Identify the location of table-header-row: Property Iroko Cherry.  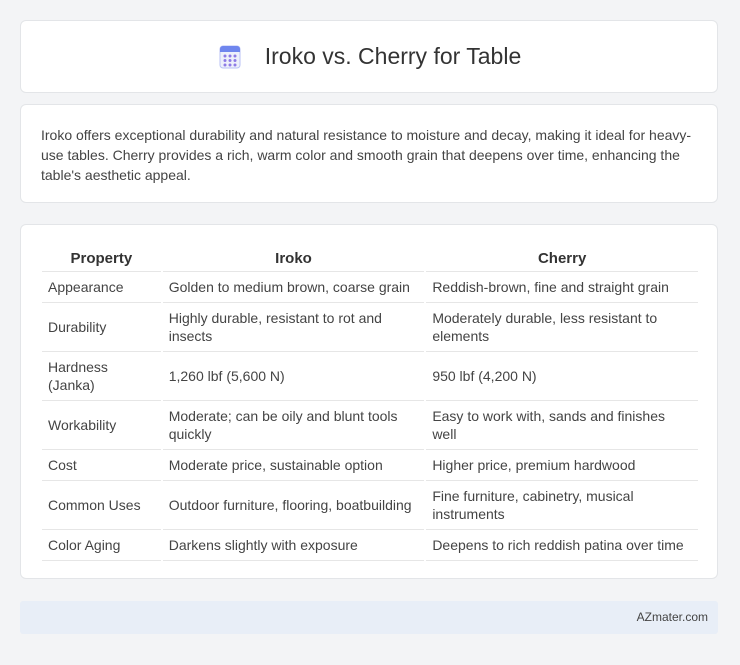
(370, 258).